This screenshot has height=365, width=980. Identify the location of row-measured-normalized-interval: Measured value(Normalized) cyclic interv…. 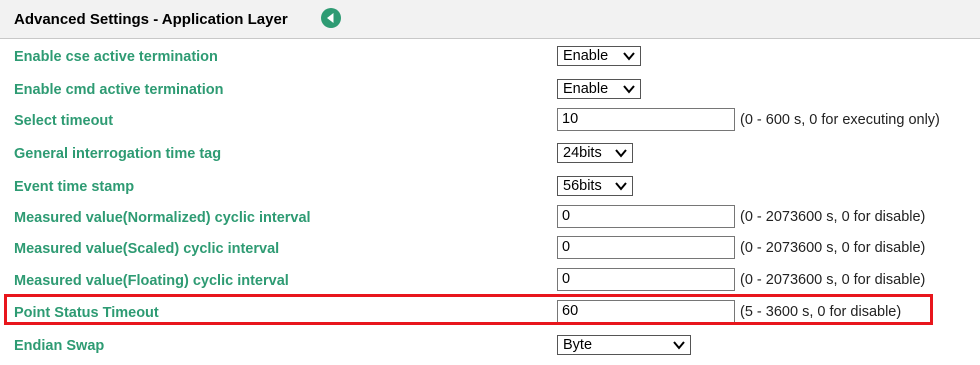
(490, 221).